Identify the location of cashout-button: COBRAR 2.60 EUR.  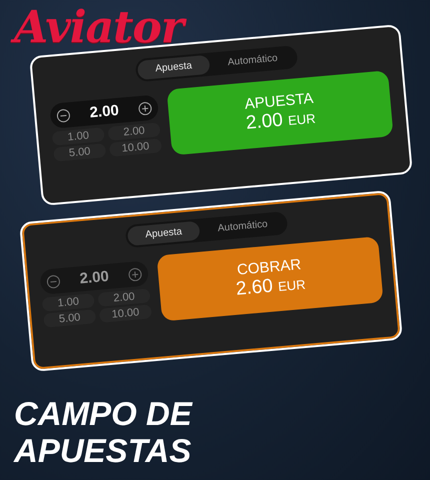
(270, 279).